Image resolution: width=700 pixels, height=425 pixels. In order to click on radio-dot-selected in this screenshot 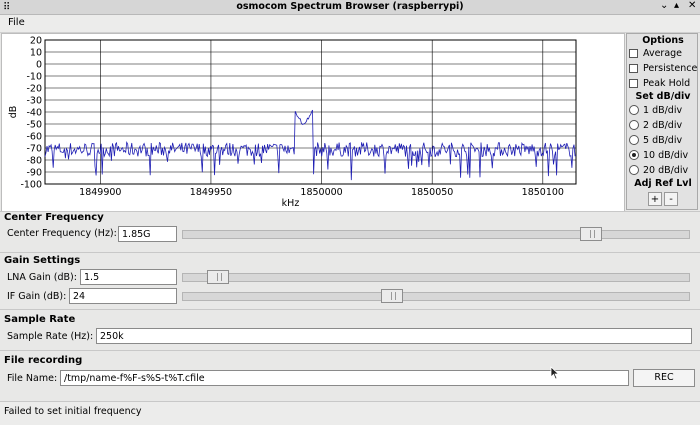, I will do `click(634, 155)`.